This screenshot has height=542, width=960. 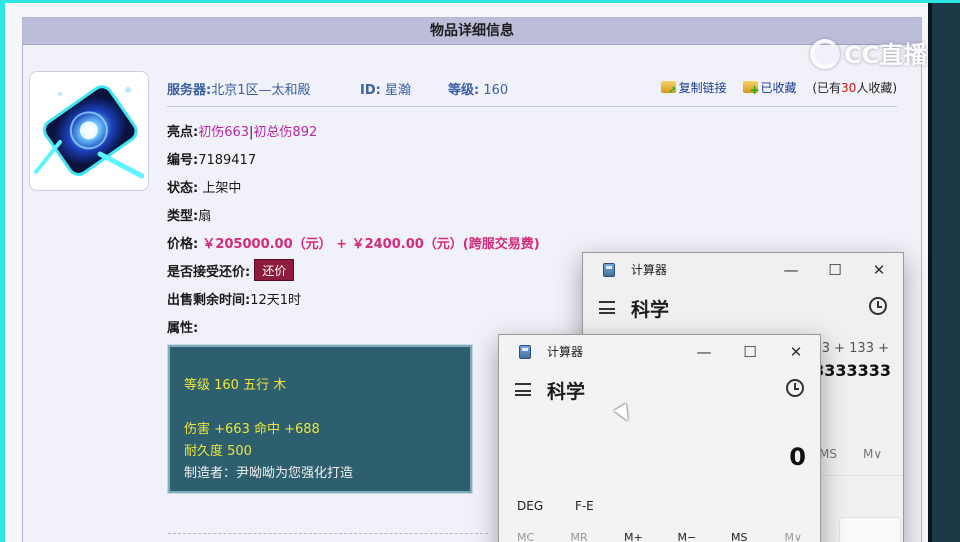 I want to click on price-row: 价格: ￥205000.00（元） + ￥2400.00（元）(跨服交易费), so click(x=353, y=244).